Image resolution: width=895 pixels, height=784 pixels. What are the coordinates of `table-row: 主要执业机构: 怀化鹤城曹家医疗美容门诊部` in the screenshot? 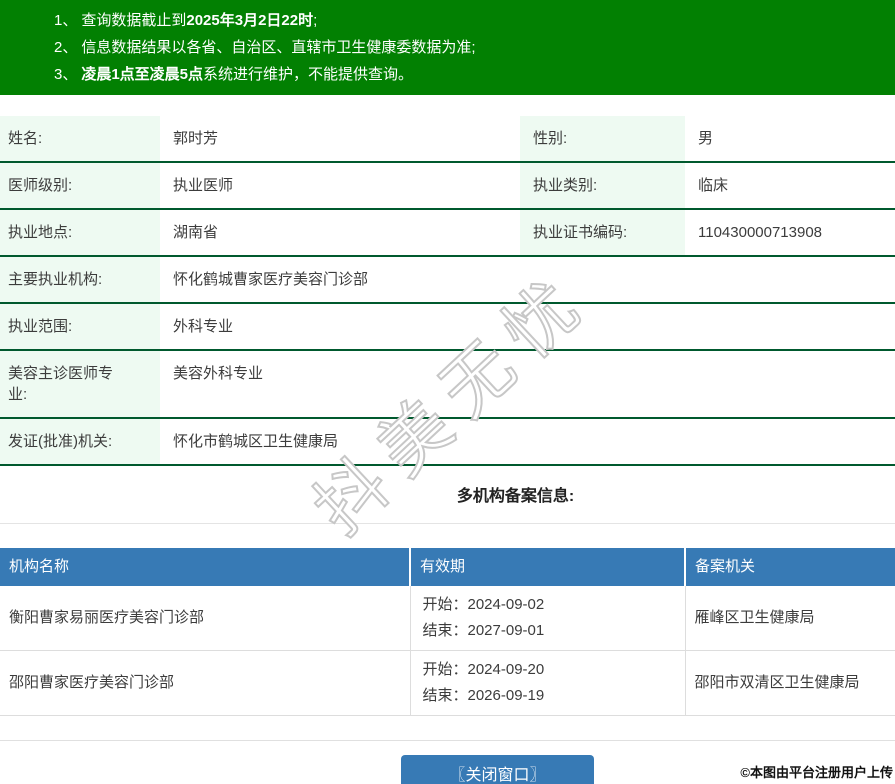 It's located at (447, 280).